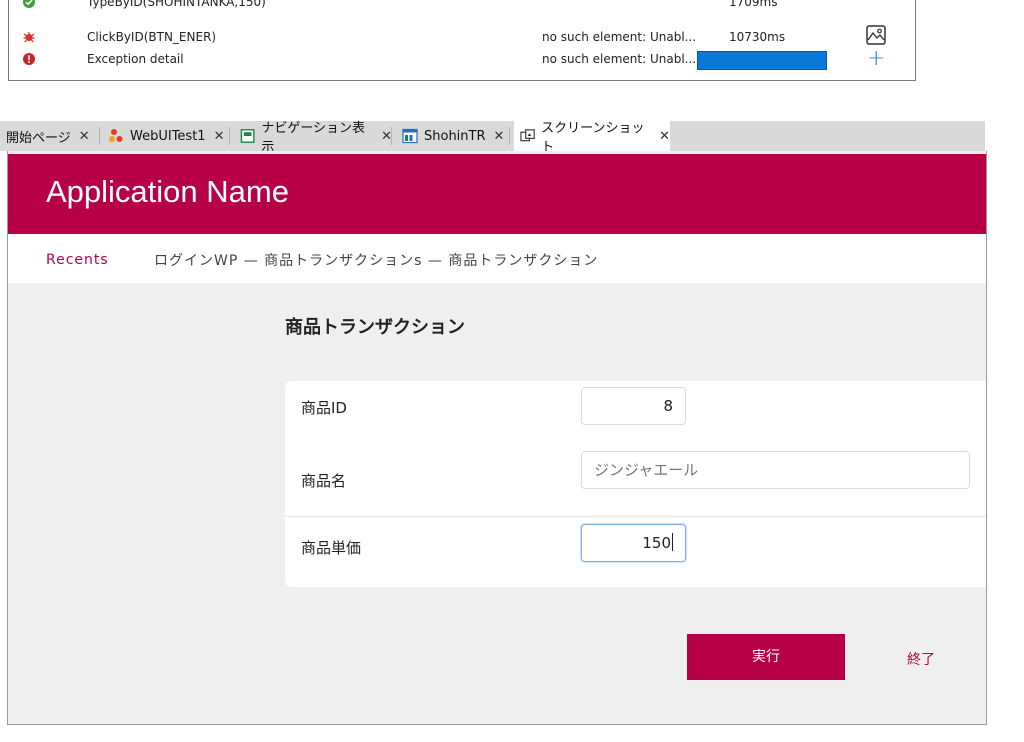 This screenshot has height=742, width=1024. What do you see at coordinates (375, 327) in the screenshot?
I see `page-title: 商品トランザクション` at bounding box center [375, 327].